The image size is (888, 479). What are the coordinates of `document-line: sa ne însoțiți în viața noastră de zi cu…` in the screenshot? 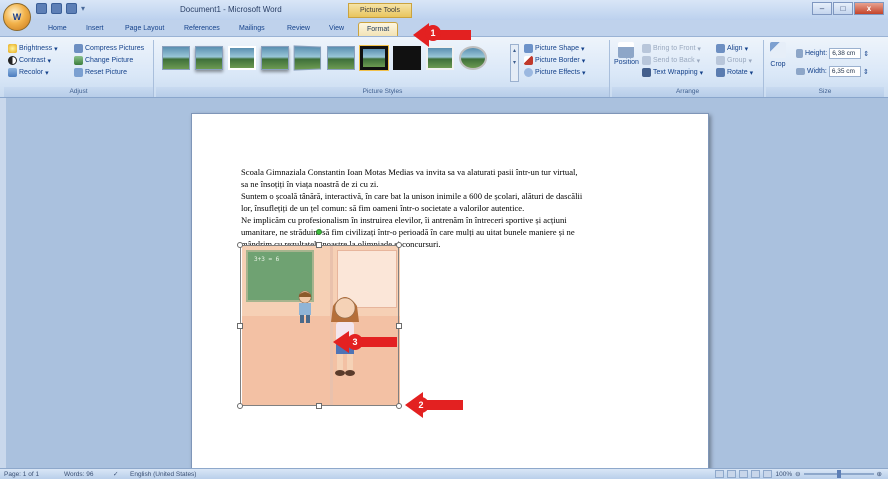 It's located at (310, 184).